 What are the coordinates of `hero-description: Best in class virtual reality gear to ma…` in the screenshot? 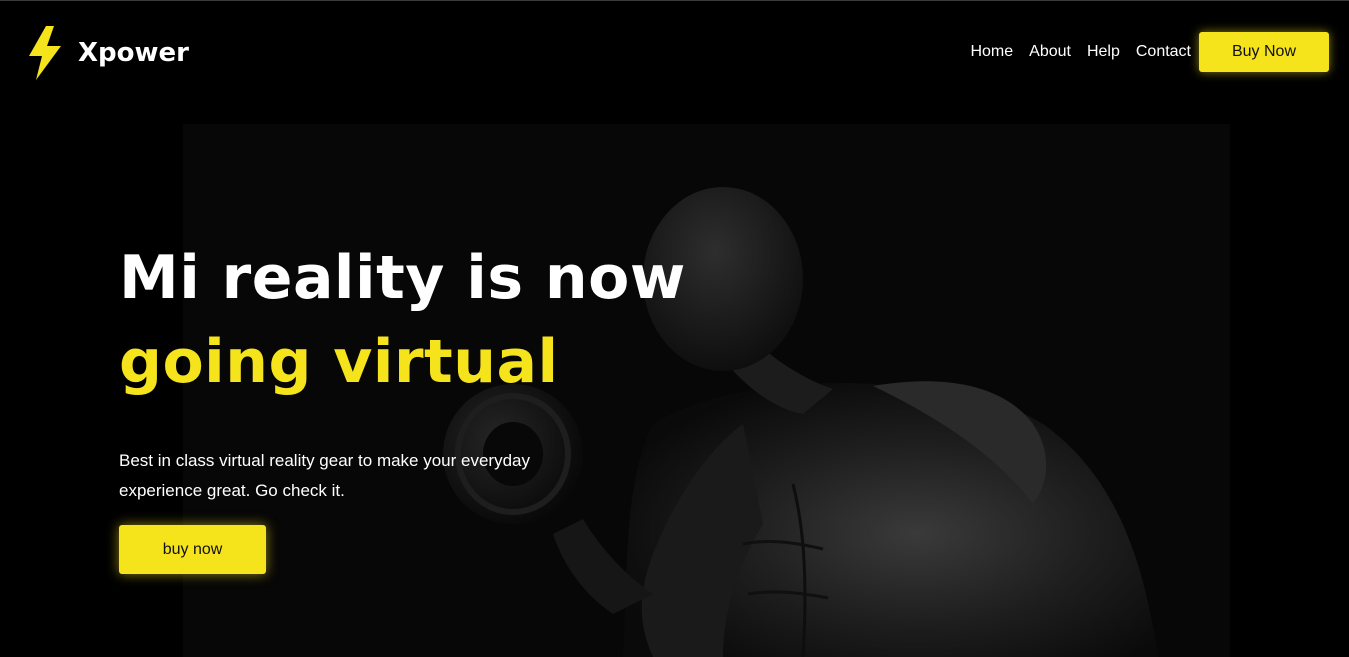 It's located at (325, 475).